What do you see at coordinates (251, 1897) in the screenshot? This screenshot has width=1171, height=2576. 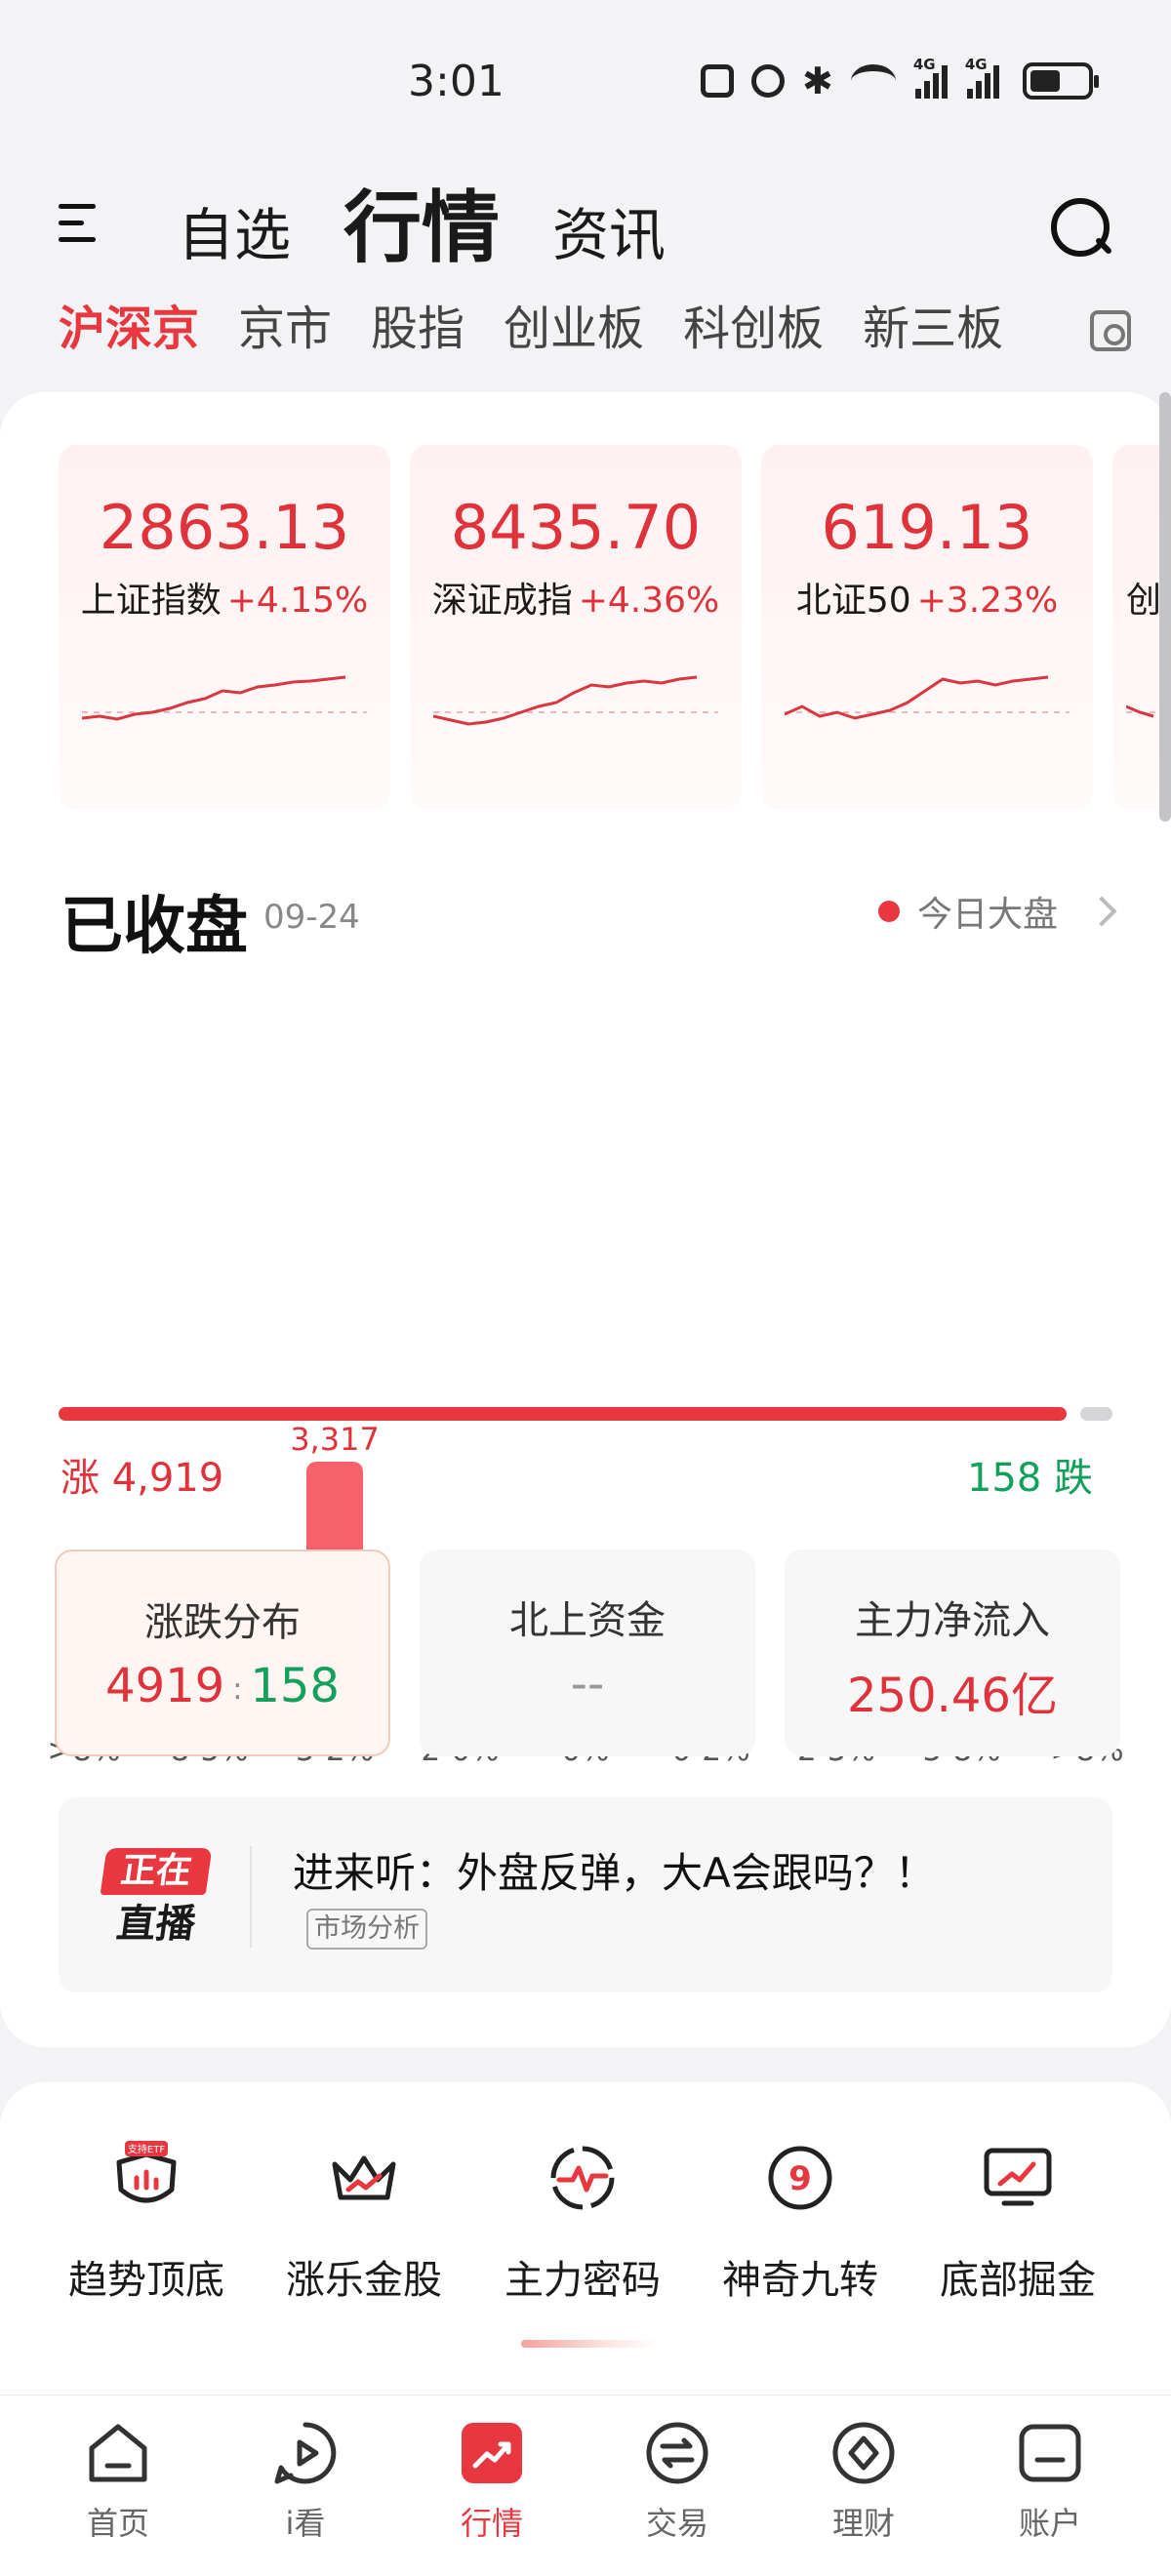 I see `divider` at bounding box center [251, 1897].